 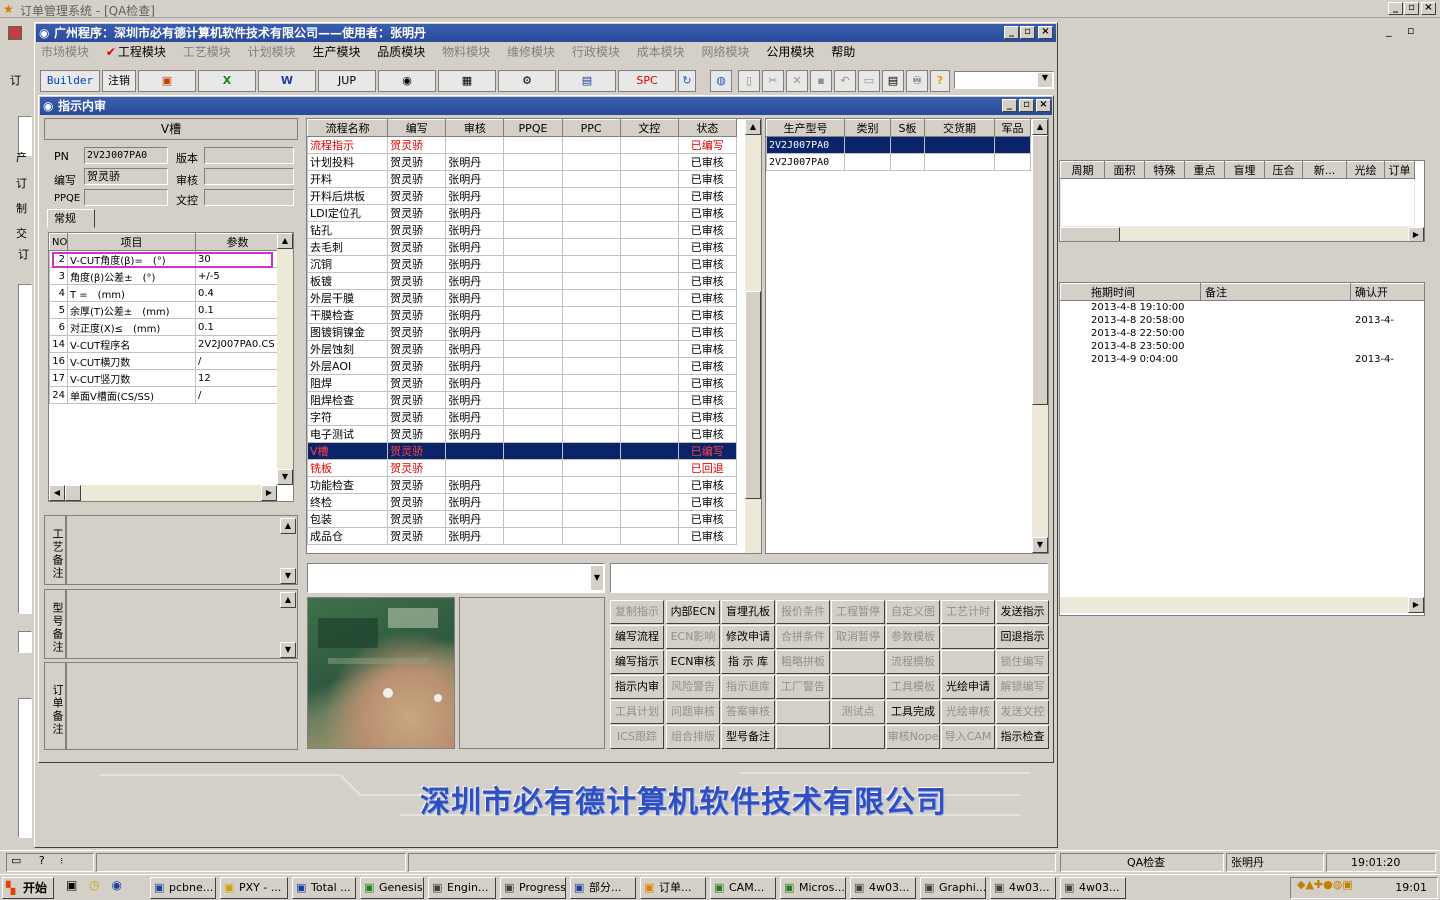 I want to click on version-field, so click(x=249, y=155).